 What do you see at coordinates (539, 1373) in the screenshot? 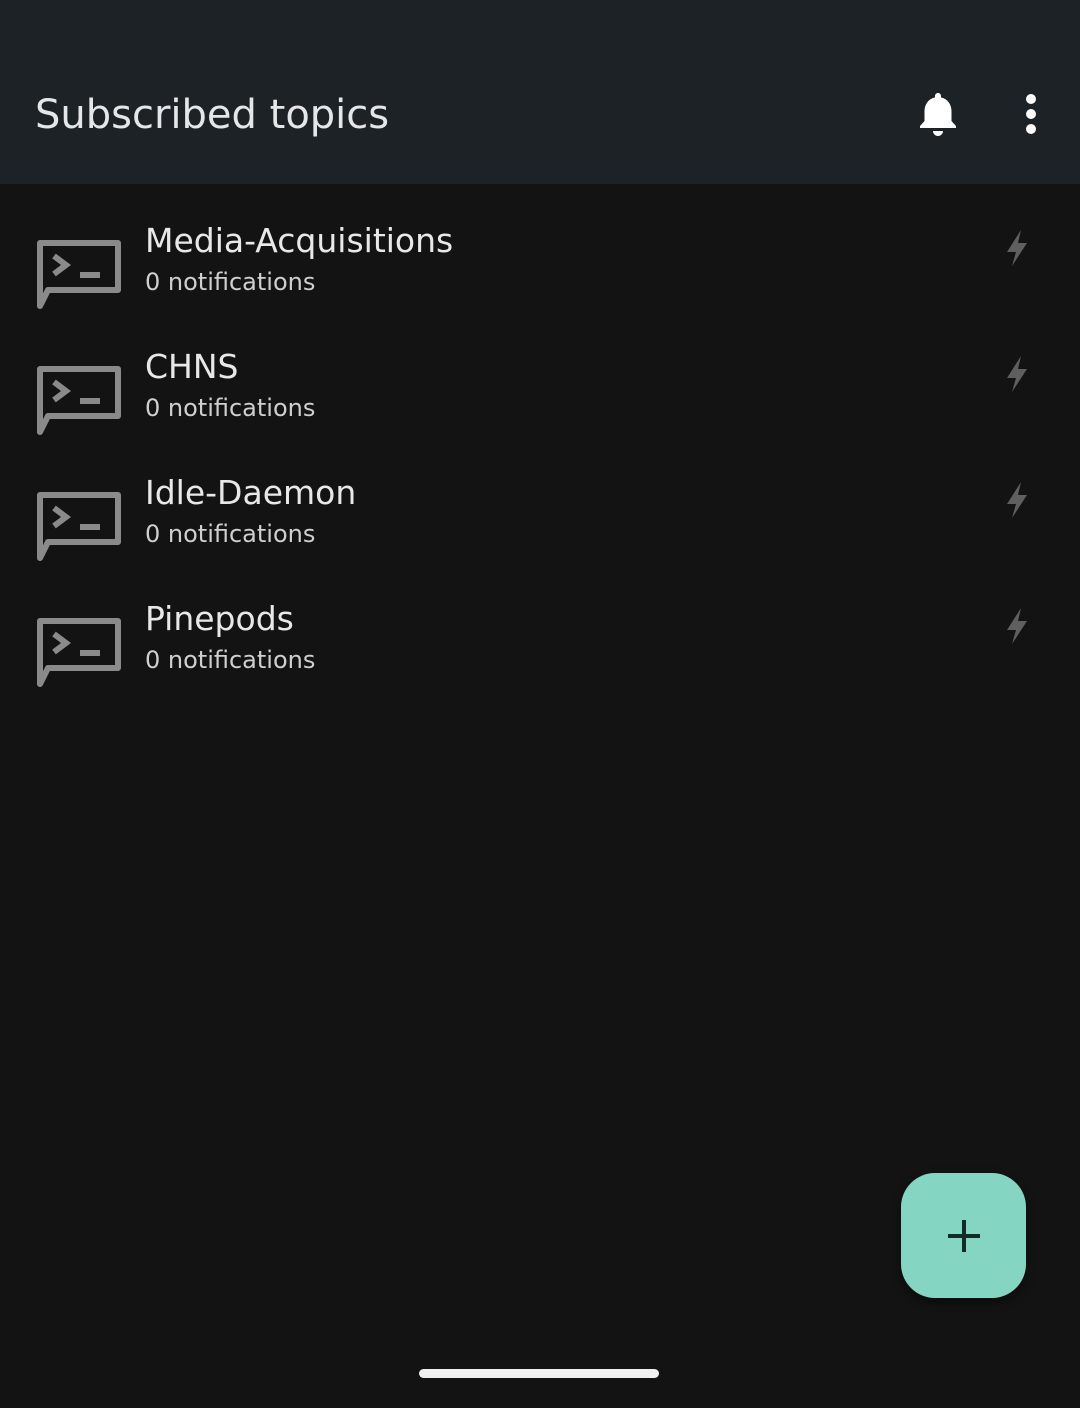
I see `home-indicator` at bounding box center [539, 1373].